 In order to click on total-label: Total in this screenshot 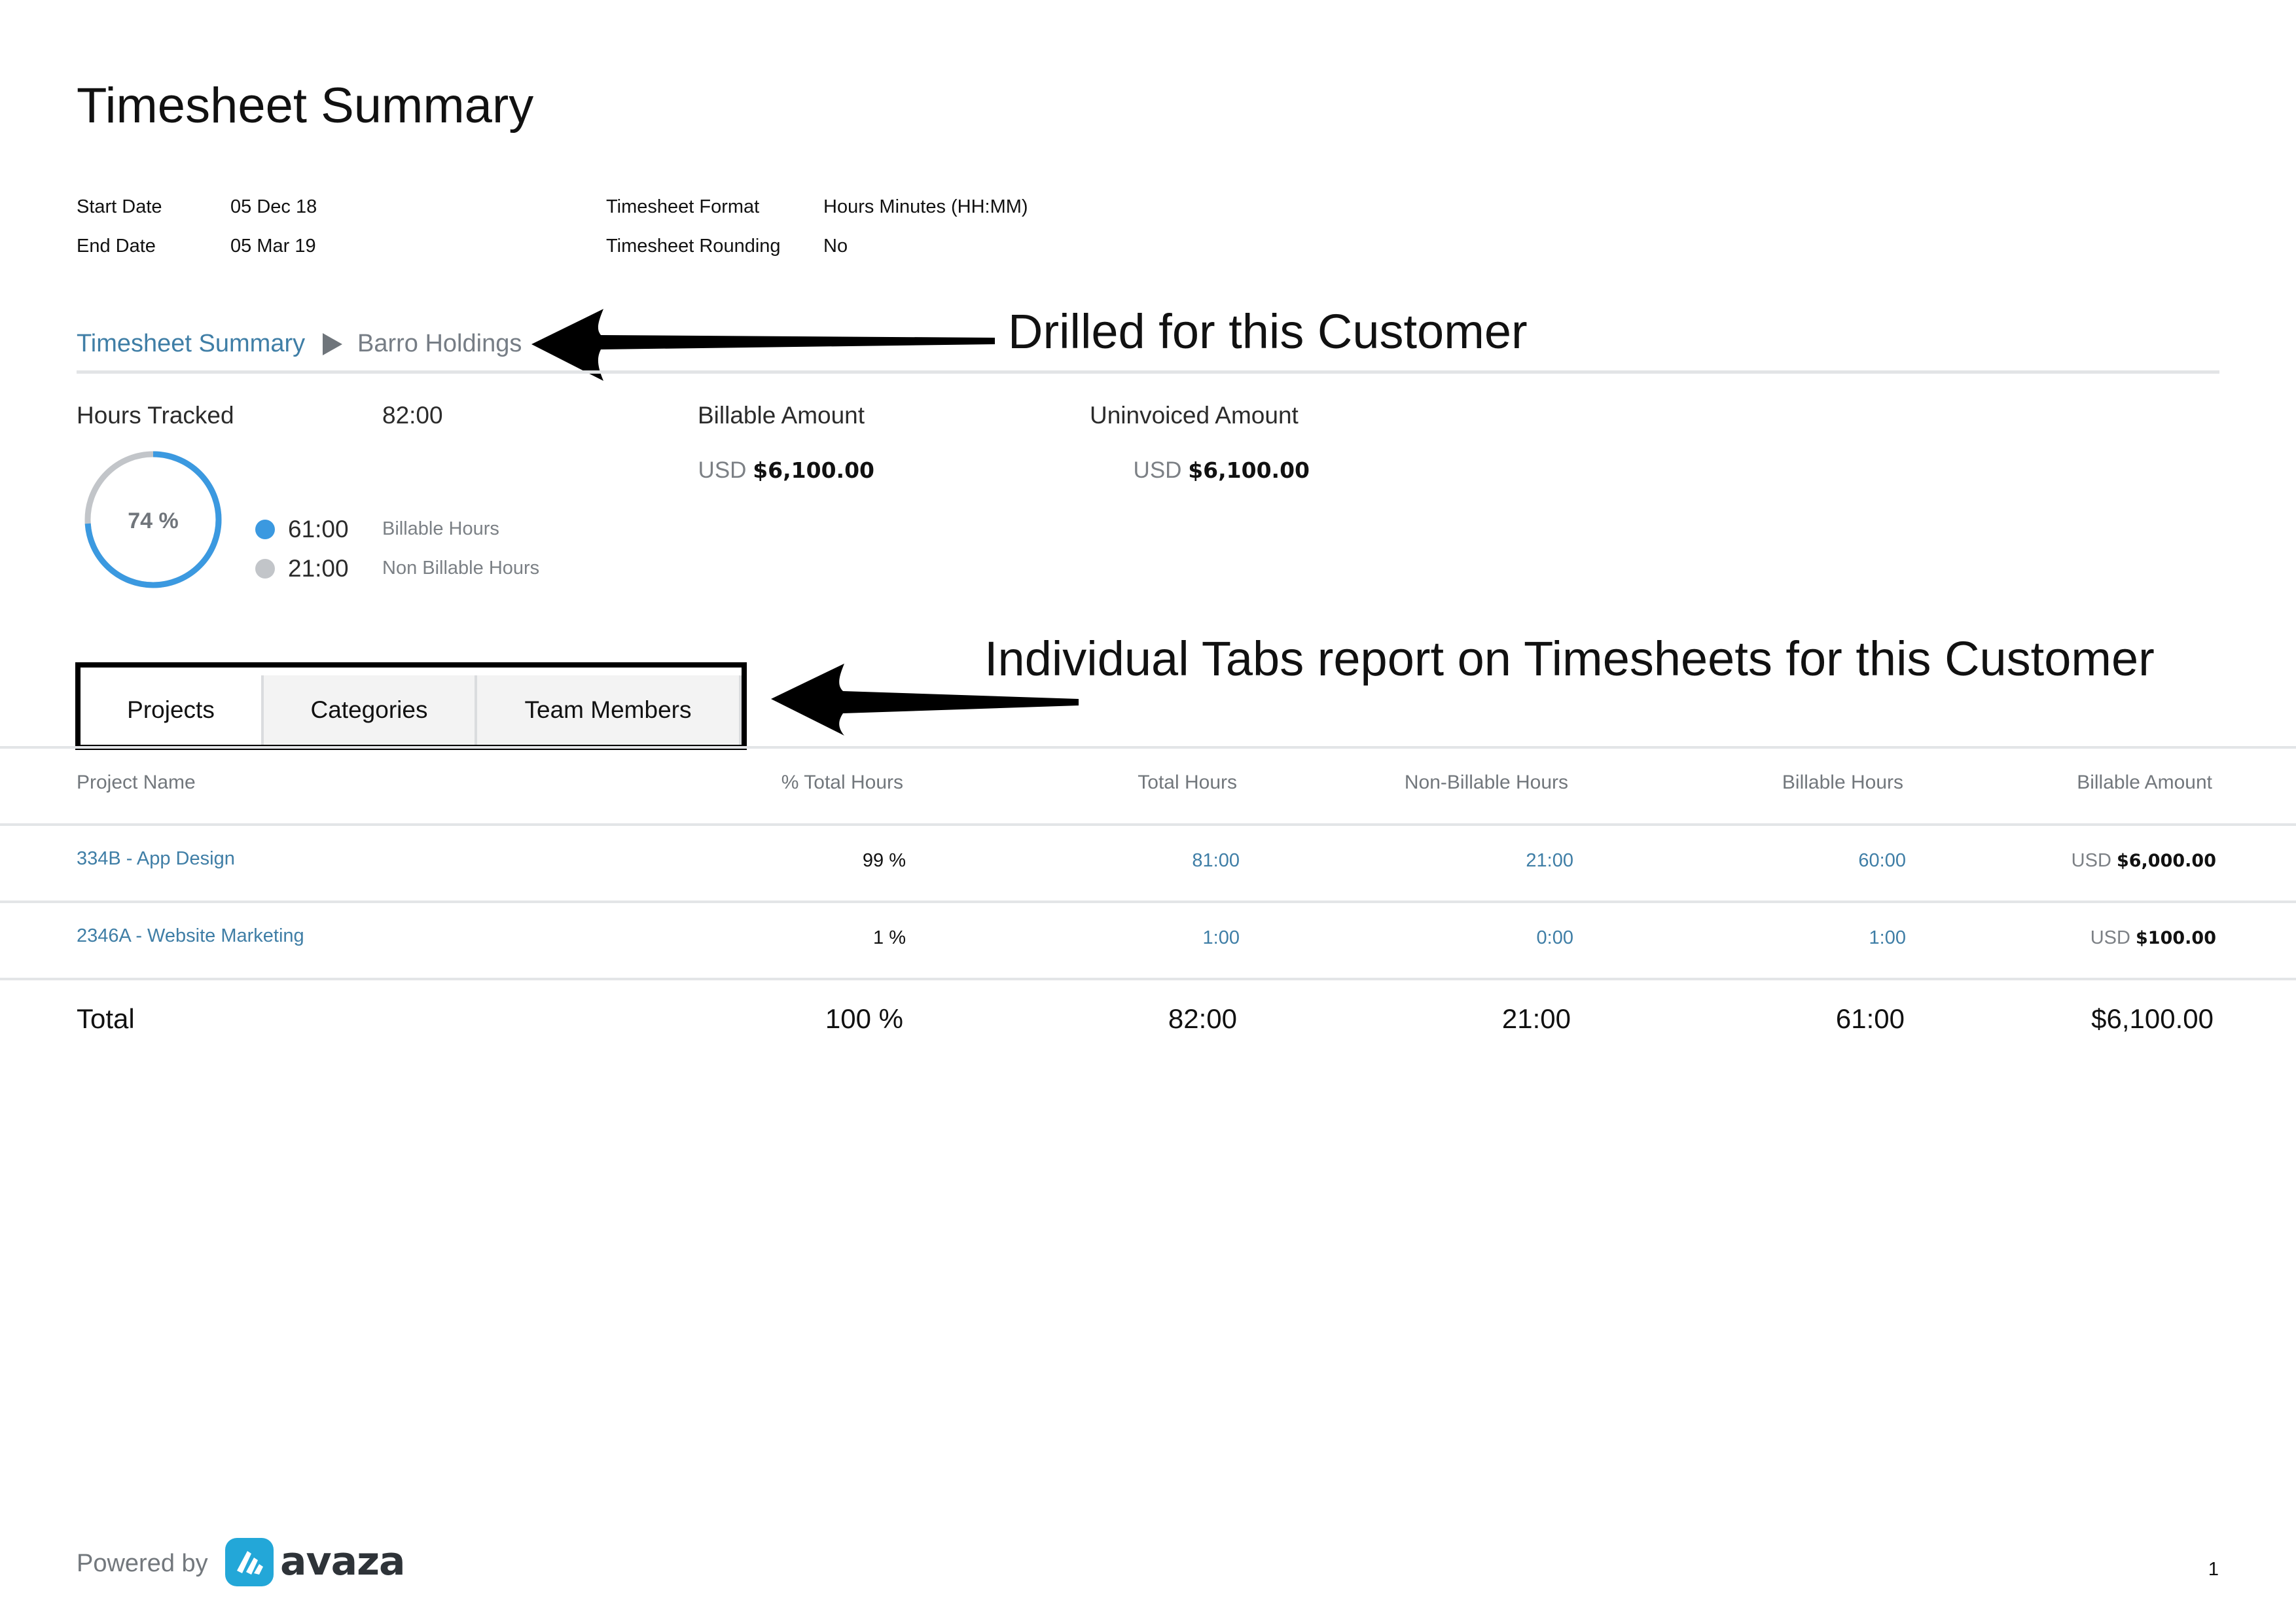, I will do `click(106, 1018)`.